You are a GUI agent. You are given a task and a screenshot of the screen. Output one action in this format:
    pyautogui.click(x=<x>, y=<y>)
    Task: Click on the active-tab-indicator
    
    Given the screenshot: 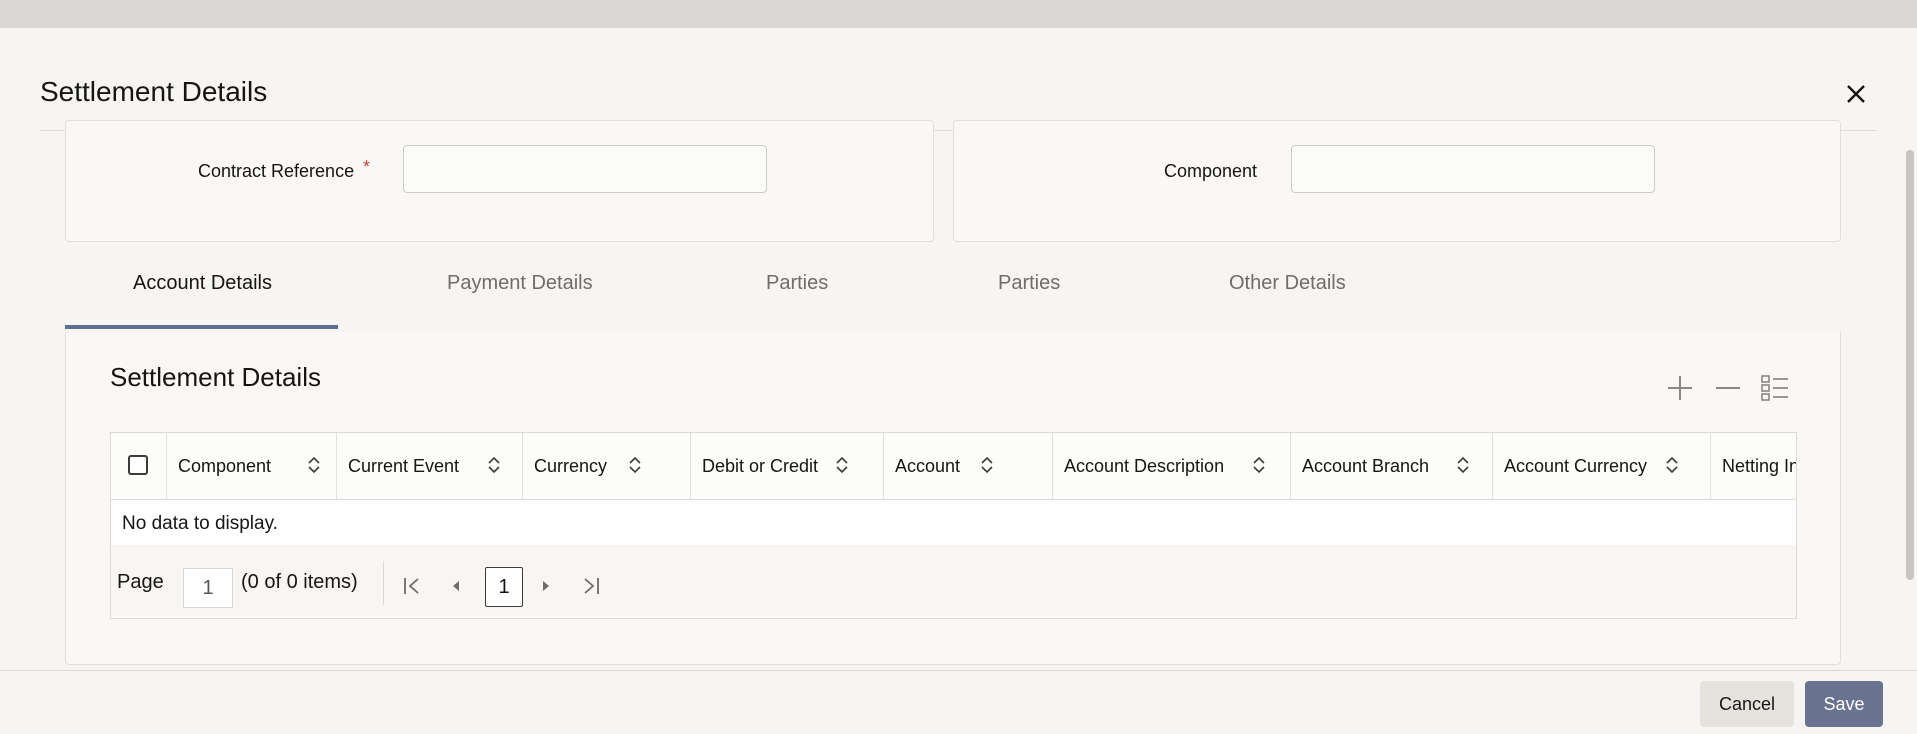 What is the action you would take?
    pyautogui.click(x=201, y=327)
    